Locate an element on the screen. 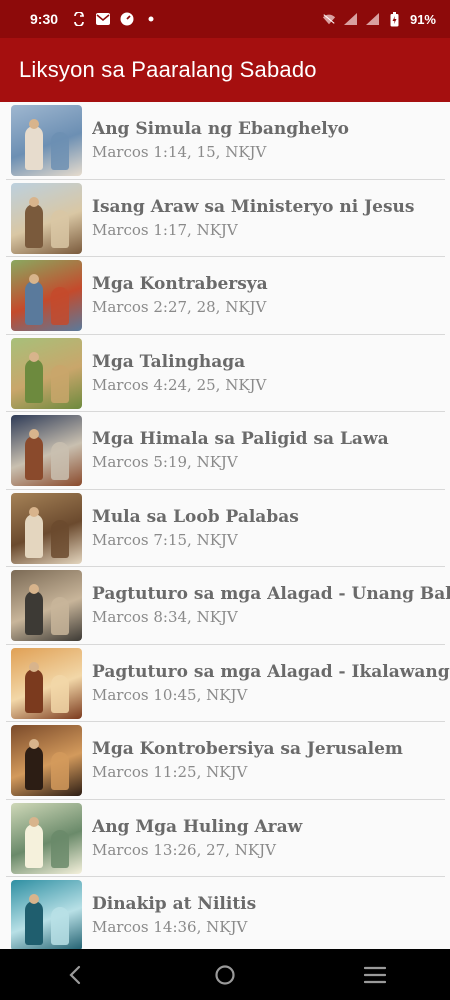 Image resolution: width=450 pixels, height=1000 pixels. lesson-reference: Marcos 2:27, 28, NKJV is located at coordinates (179, 307).